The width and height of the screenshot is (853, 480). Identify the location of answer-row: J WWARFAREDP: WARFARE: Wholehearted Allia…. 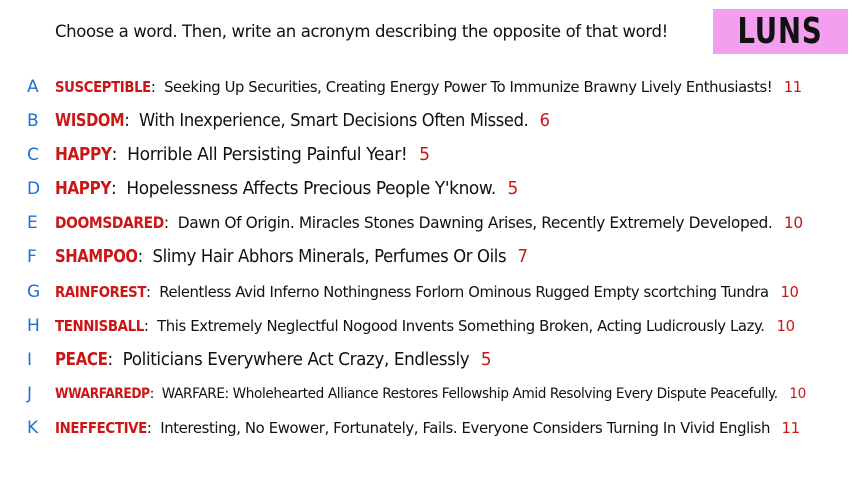
(426, 394).